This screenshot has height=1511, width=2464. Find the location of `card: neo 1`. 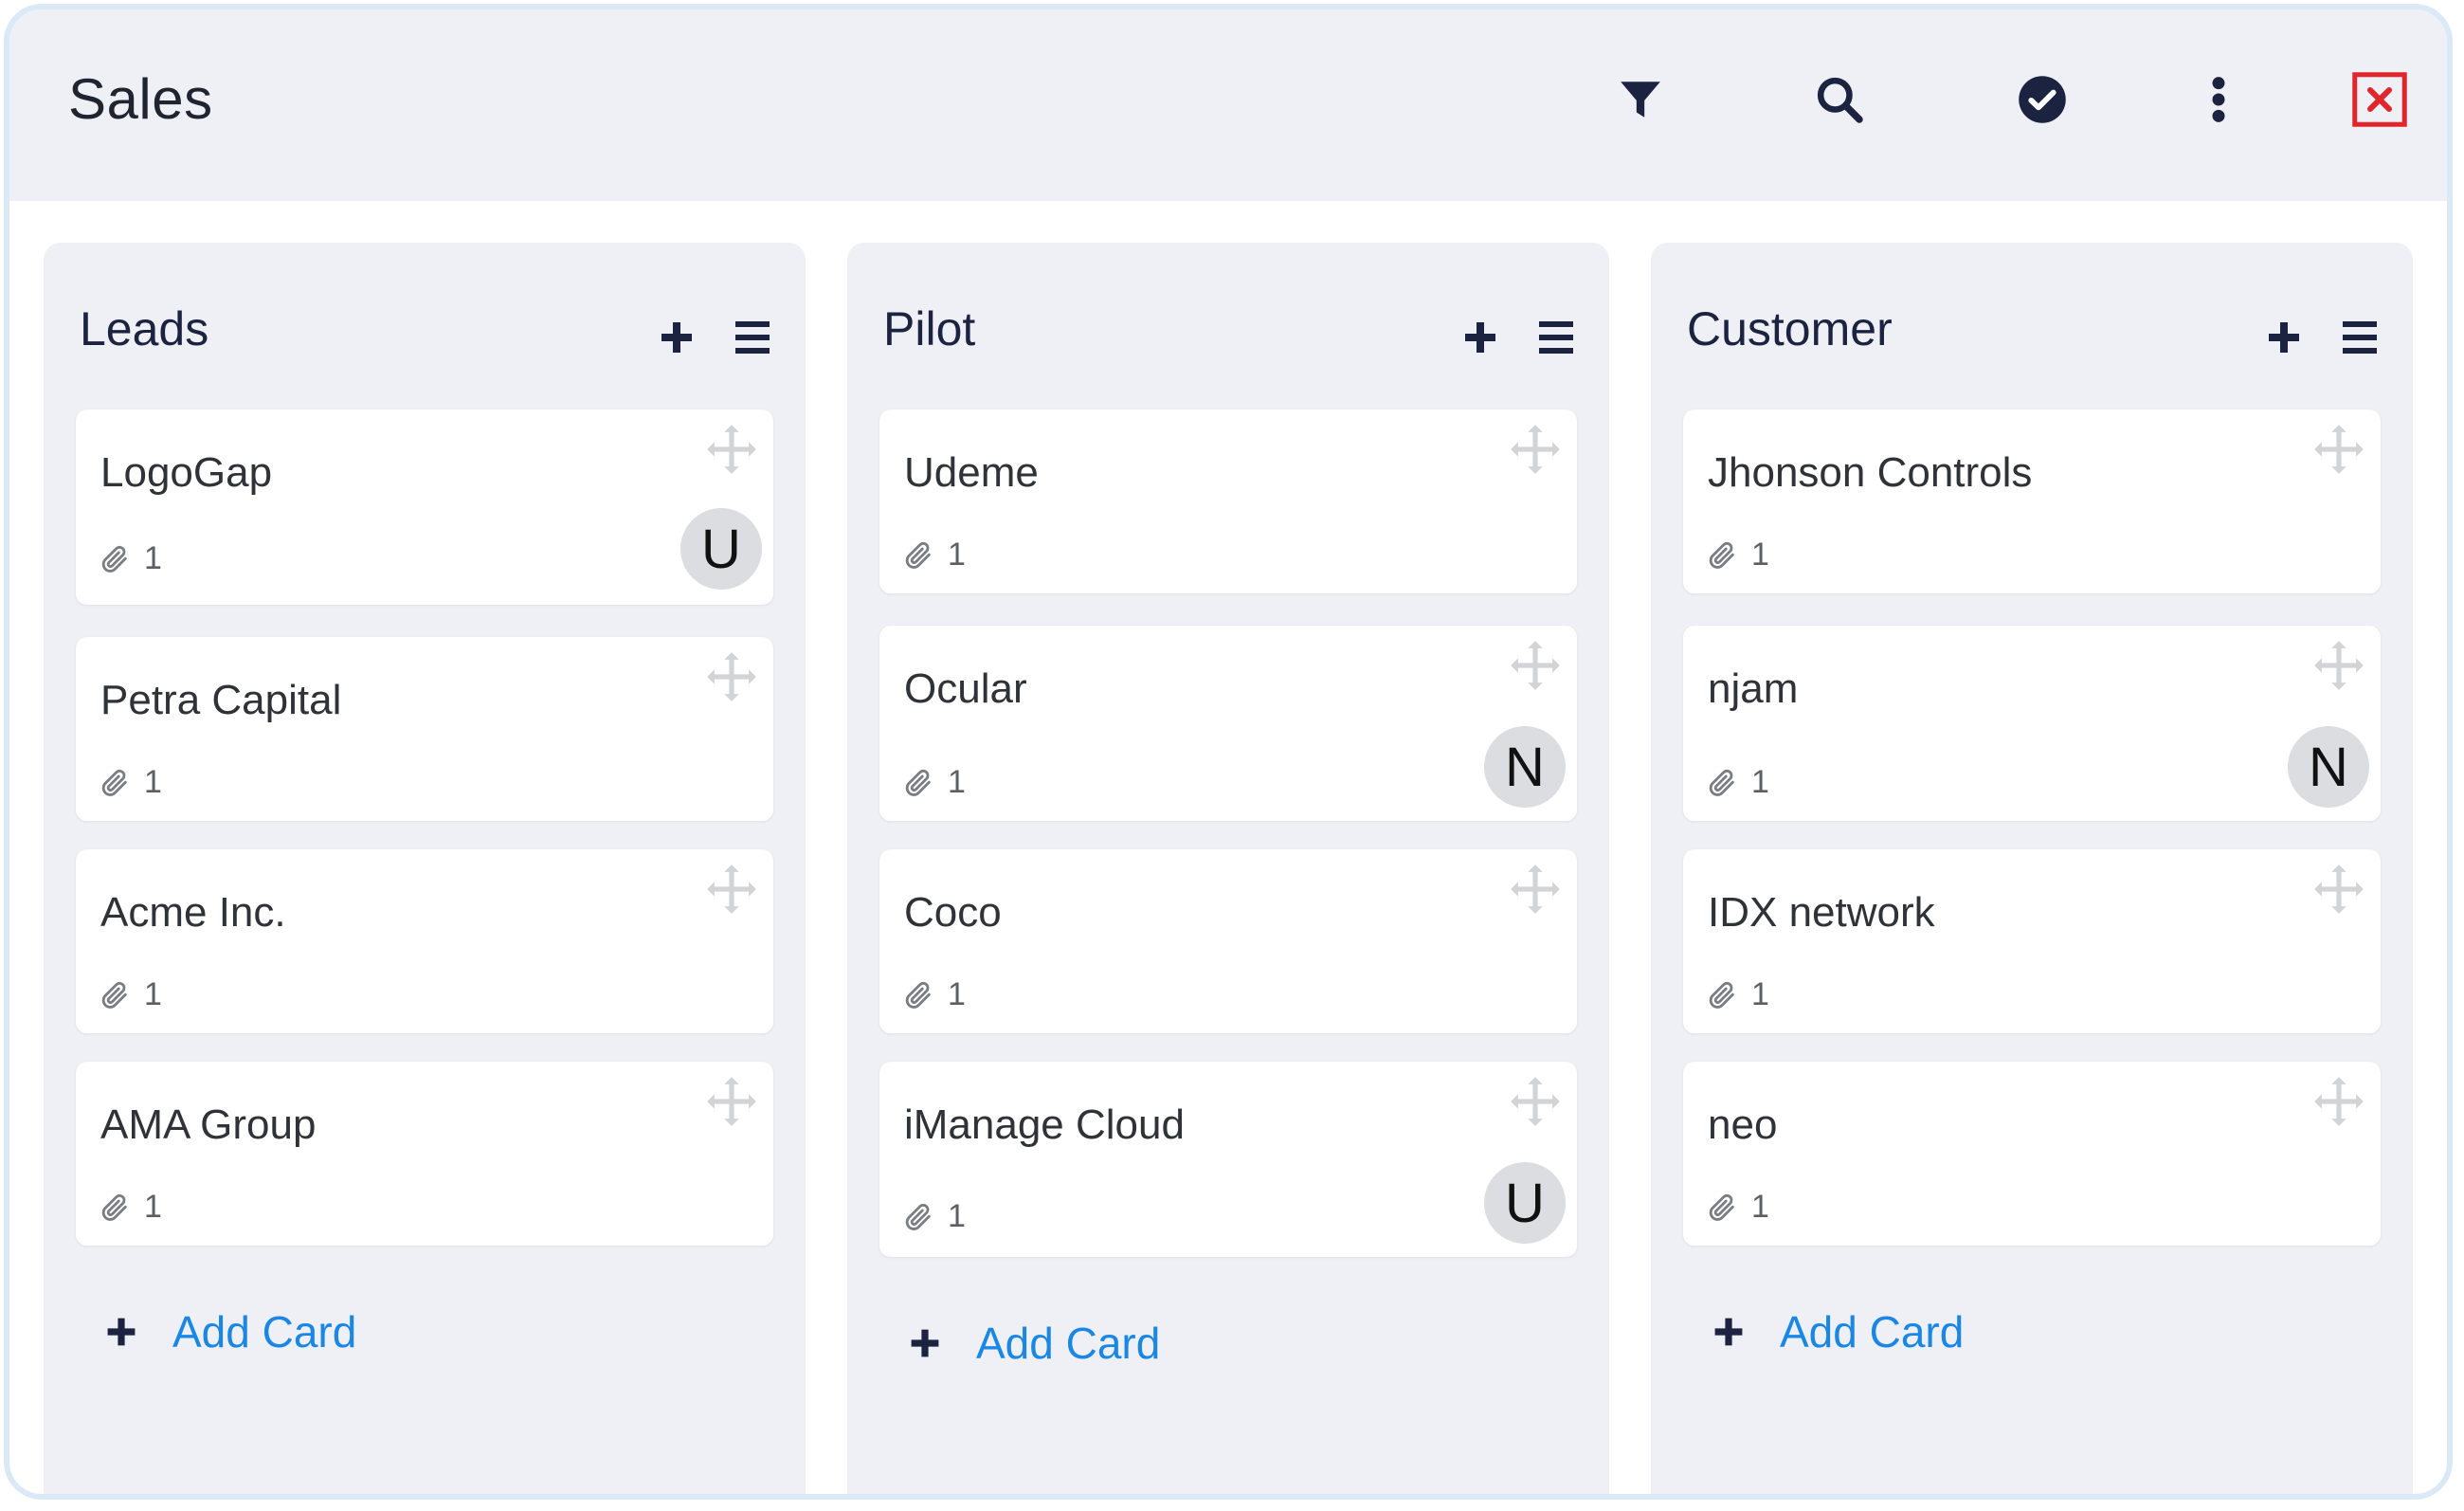

card: neo 1 is located at coordinates (2032, 1154).